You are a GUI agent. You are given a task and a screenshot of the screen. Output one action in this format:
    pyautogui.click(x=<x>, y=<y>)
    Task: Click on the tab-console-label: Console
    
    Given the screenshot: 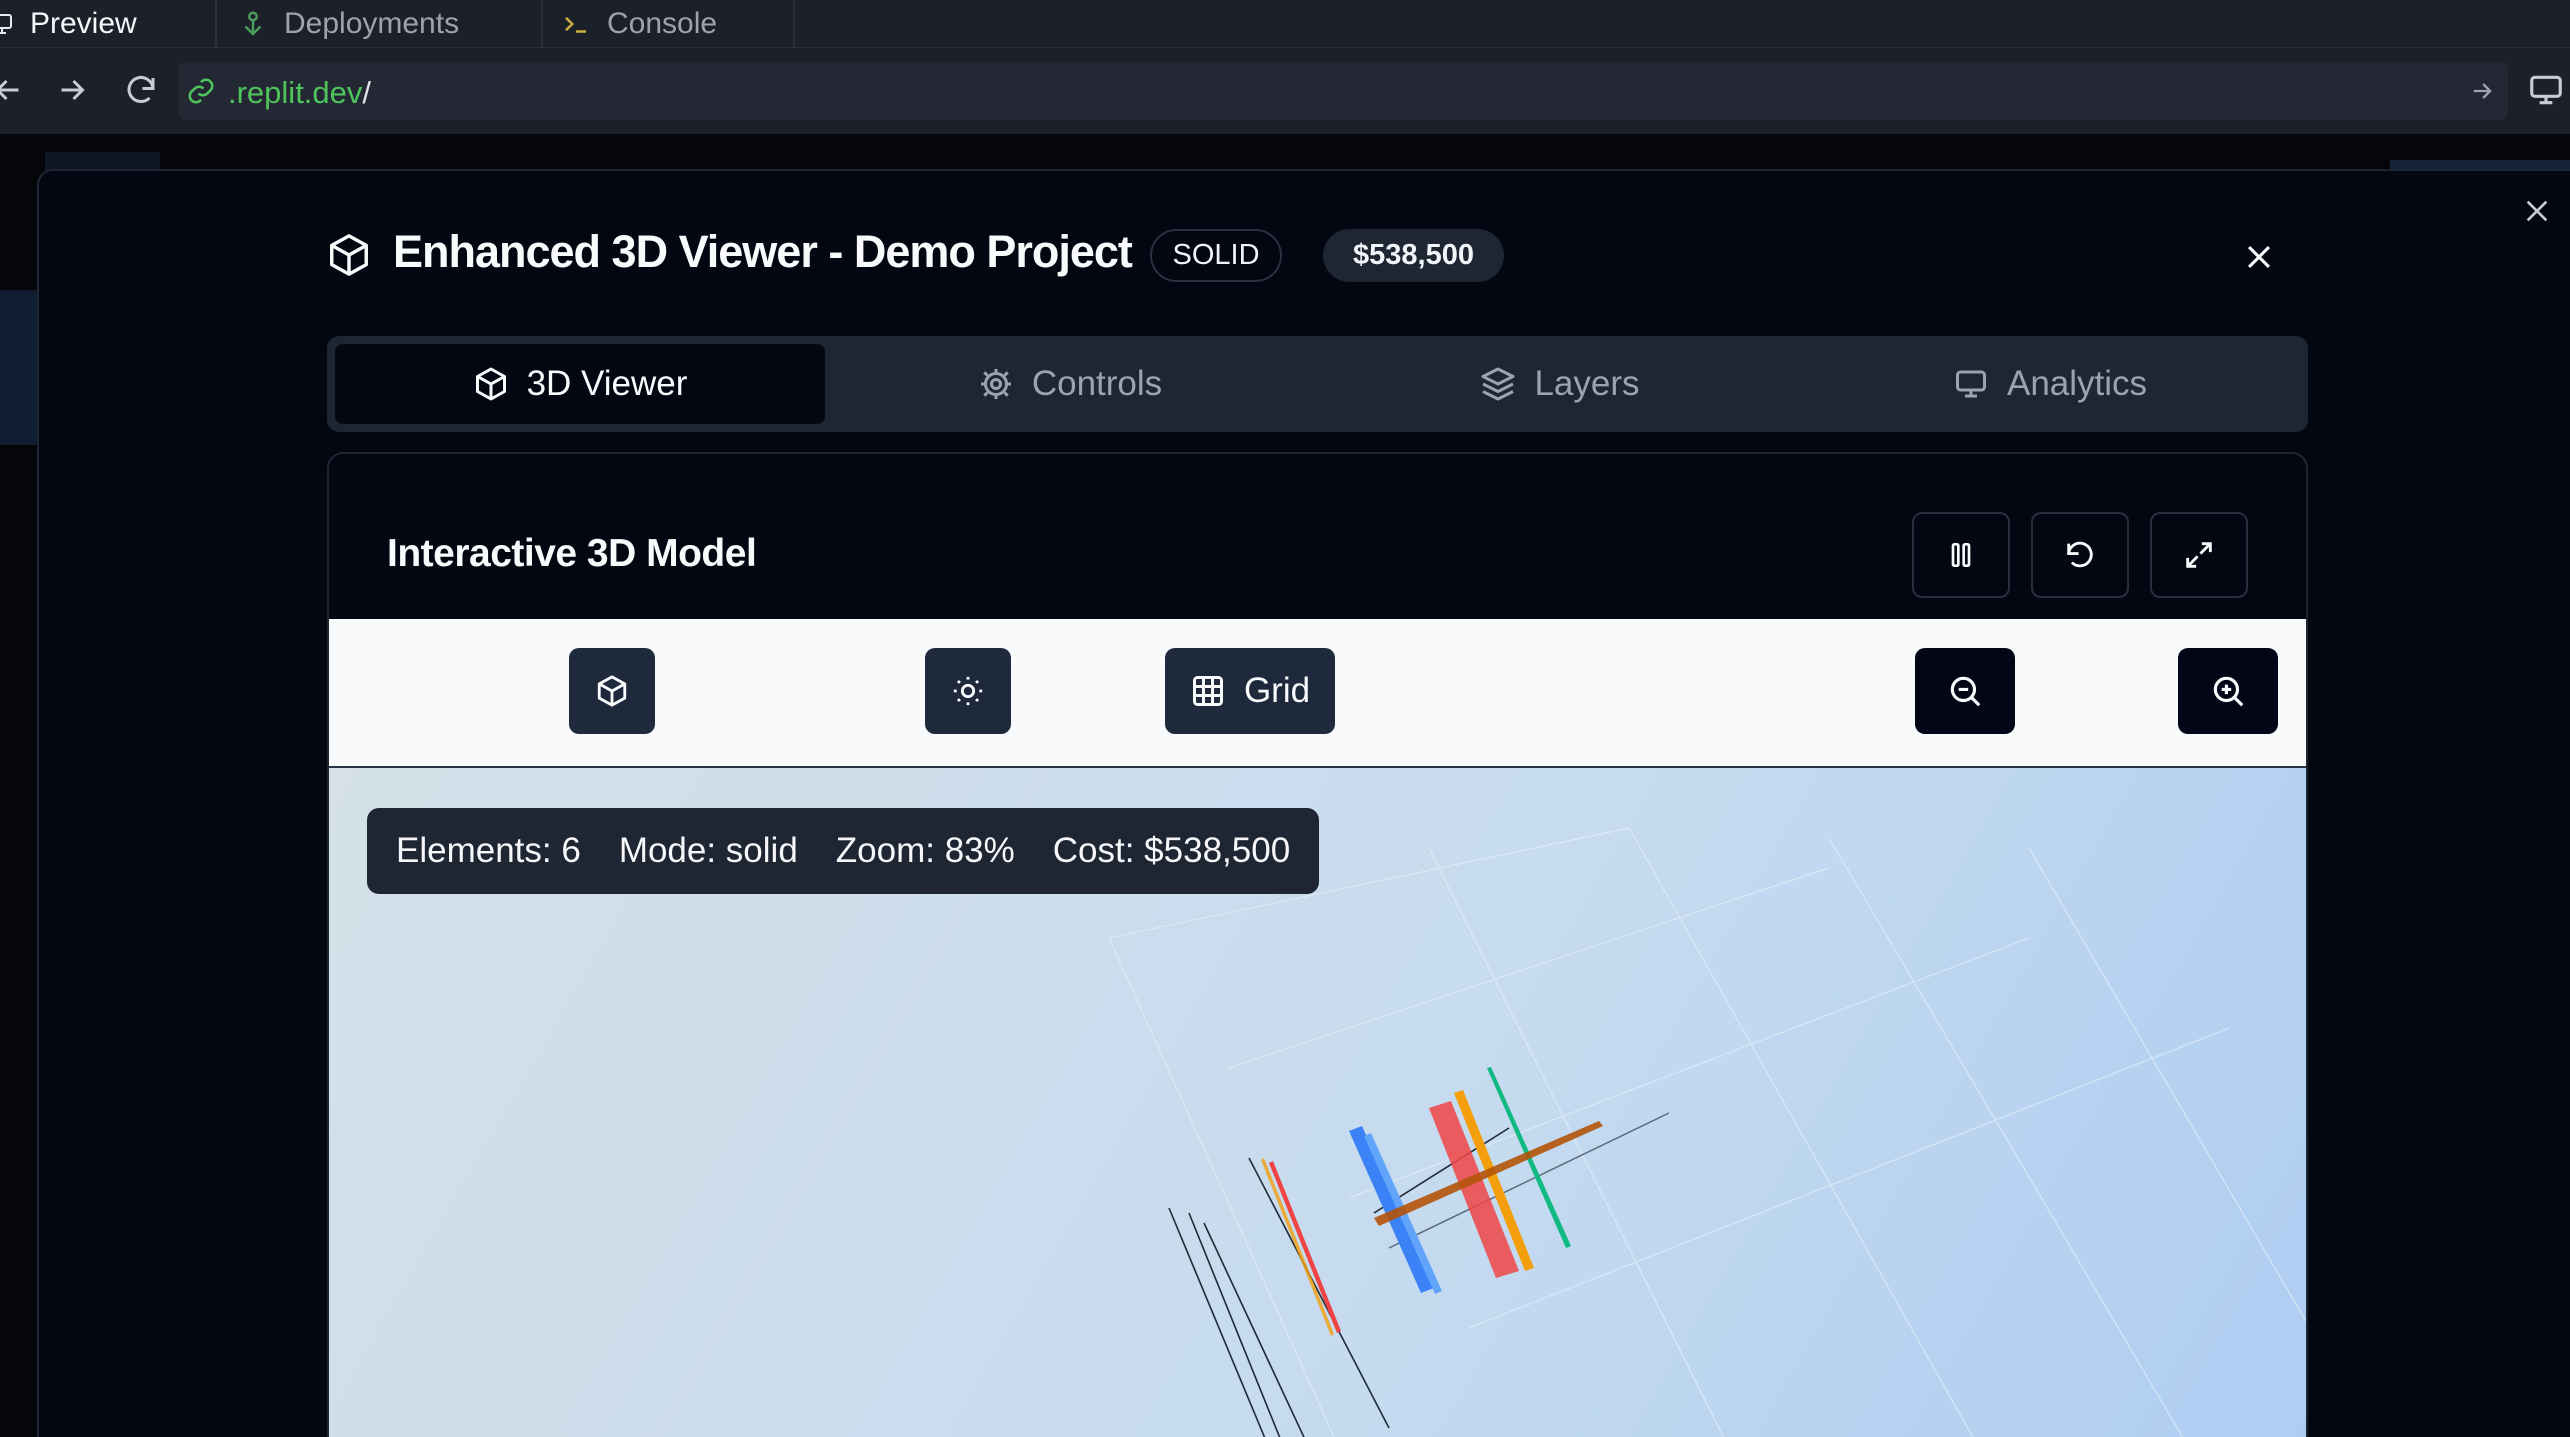 What is the action you would take?
    pyautogui.click(x=662, y=23)
    